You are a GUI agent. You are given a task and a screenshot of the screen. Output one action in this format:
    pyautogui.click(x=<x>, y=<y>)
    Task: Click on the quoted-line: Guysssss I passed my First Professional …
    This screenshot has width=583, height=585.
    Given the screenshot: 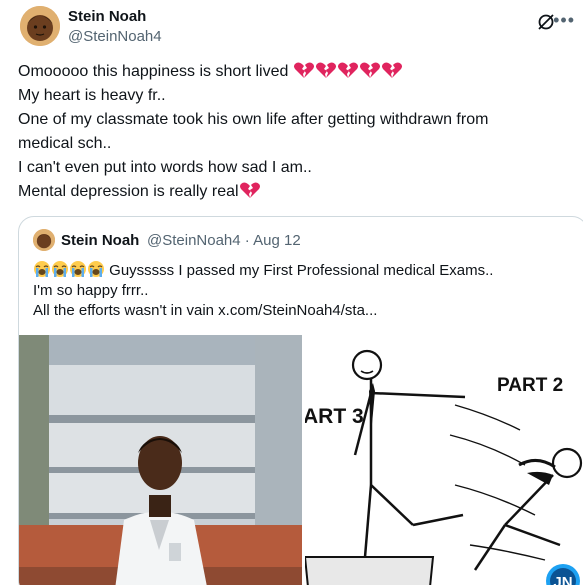 What is the action you would take?
    pyautogui.click(x=263, y=270)
    